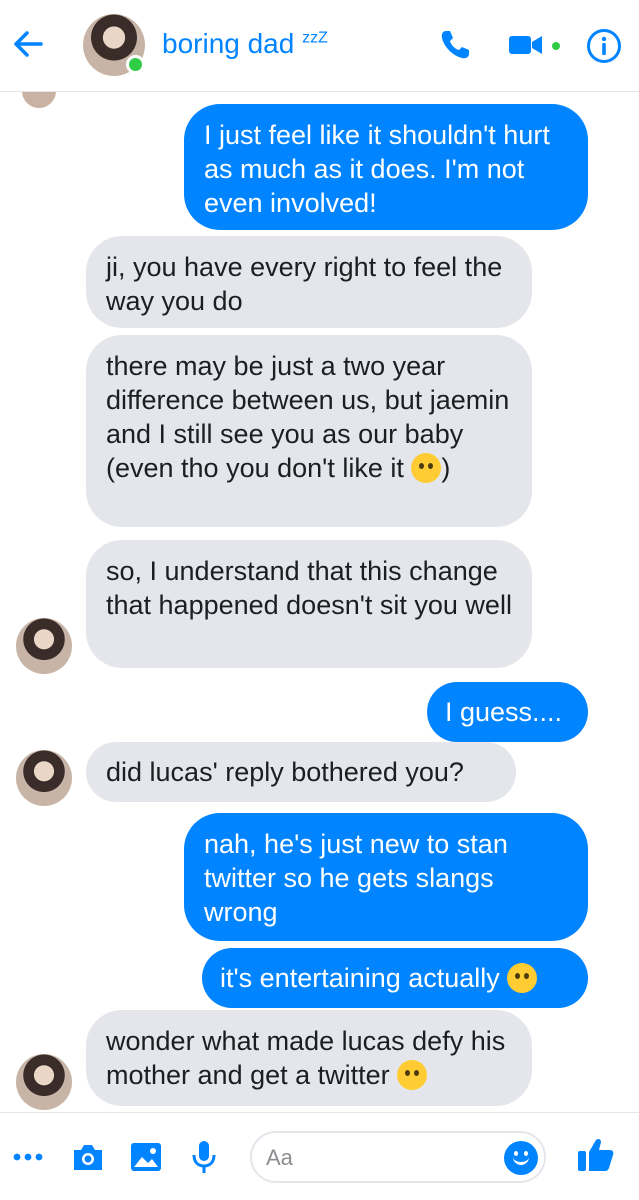 The width and height of the screenshot is (639, 1200). What do you see at coordinates (604, 46) in the screenshot?
I see `info-icon` at bounding box center [604, 46].